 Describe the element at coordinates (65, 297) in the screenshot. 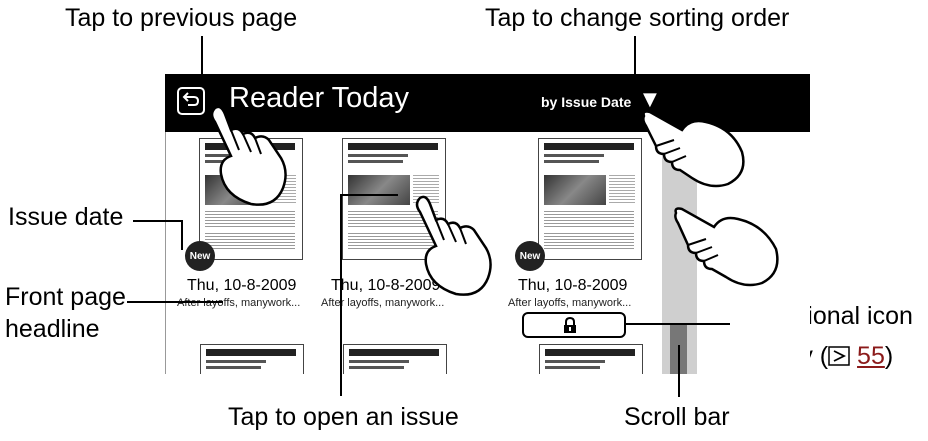

I see `callout-front-page-headline-line1: Front page` at that location.